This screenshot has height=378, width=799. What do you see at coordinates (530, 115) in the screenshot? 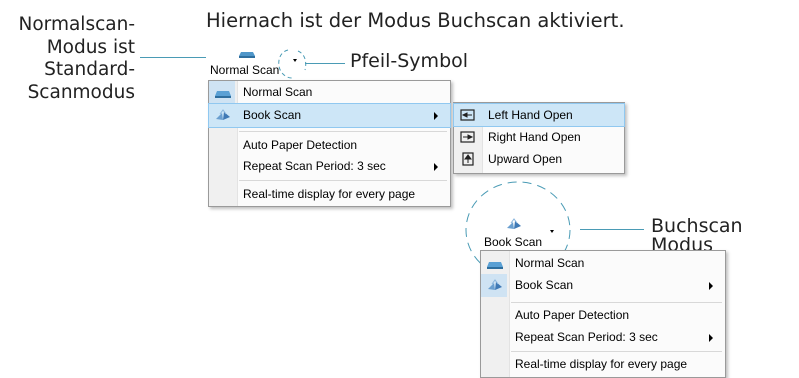
I see `submenu-item-label: Left Hand Open` at bounding box center [530, 115].